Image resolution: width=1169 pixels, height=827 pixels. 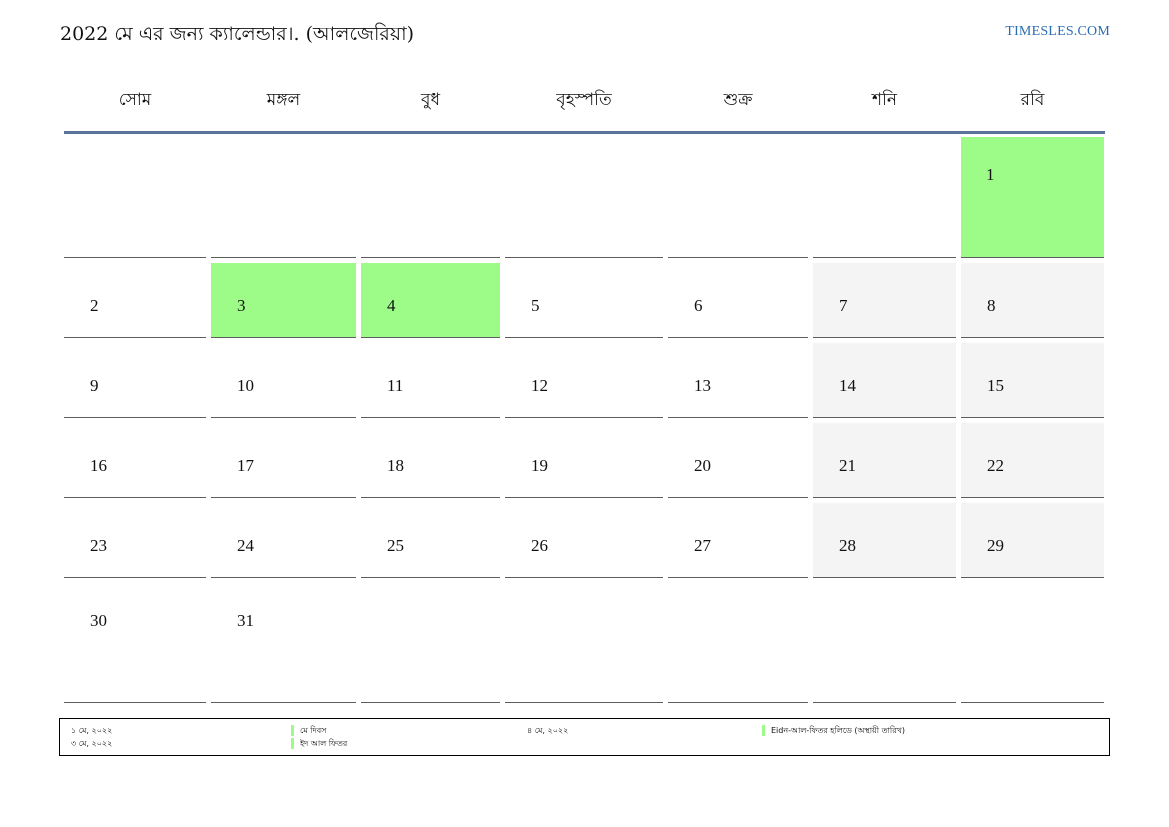 I want to click on day-number: 29, so click(x=995, y=545).